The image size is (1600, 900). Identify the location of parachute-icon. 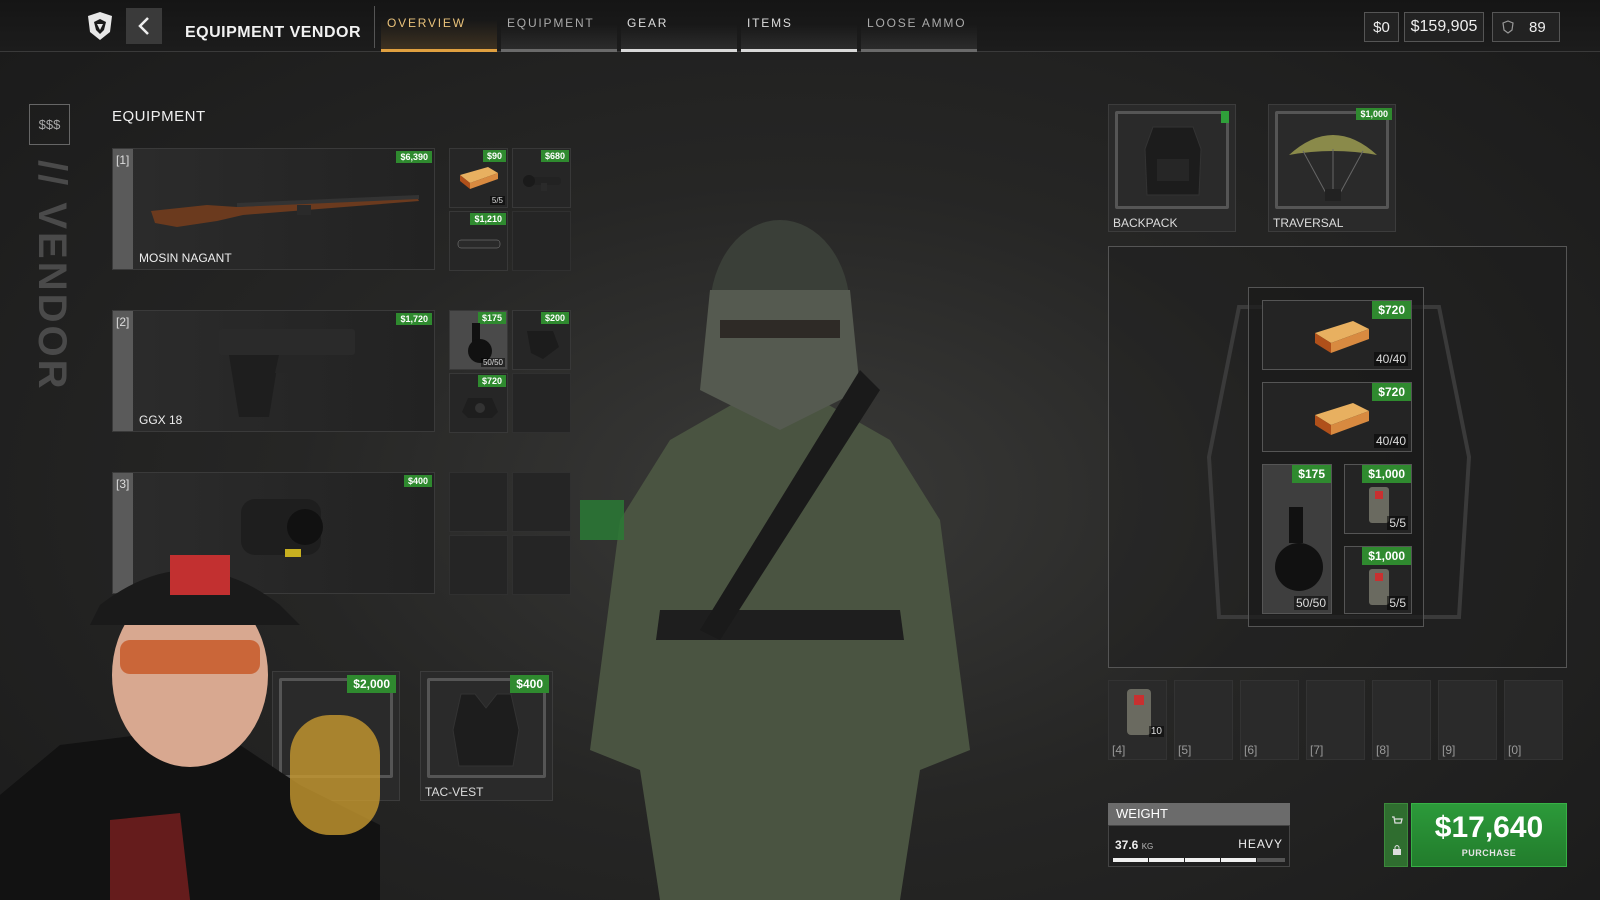
(1333, 168).